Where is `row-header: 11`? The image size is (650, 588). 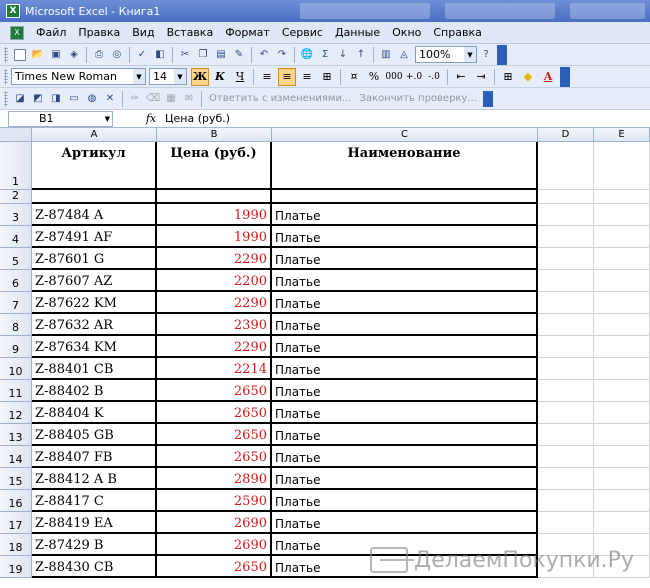 row-header: 11 is located at coordinates (16, 391).